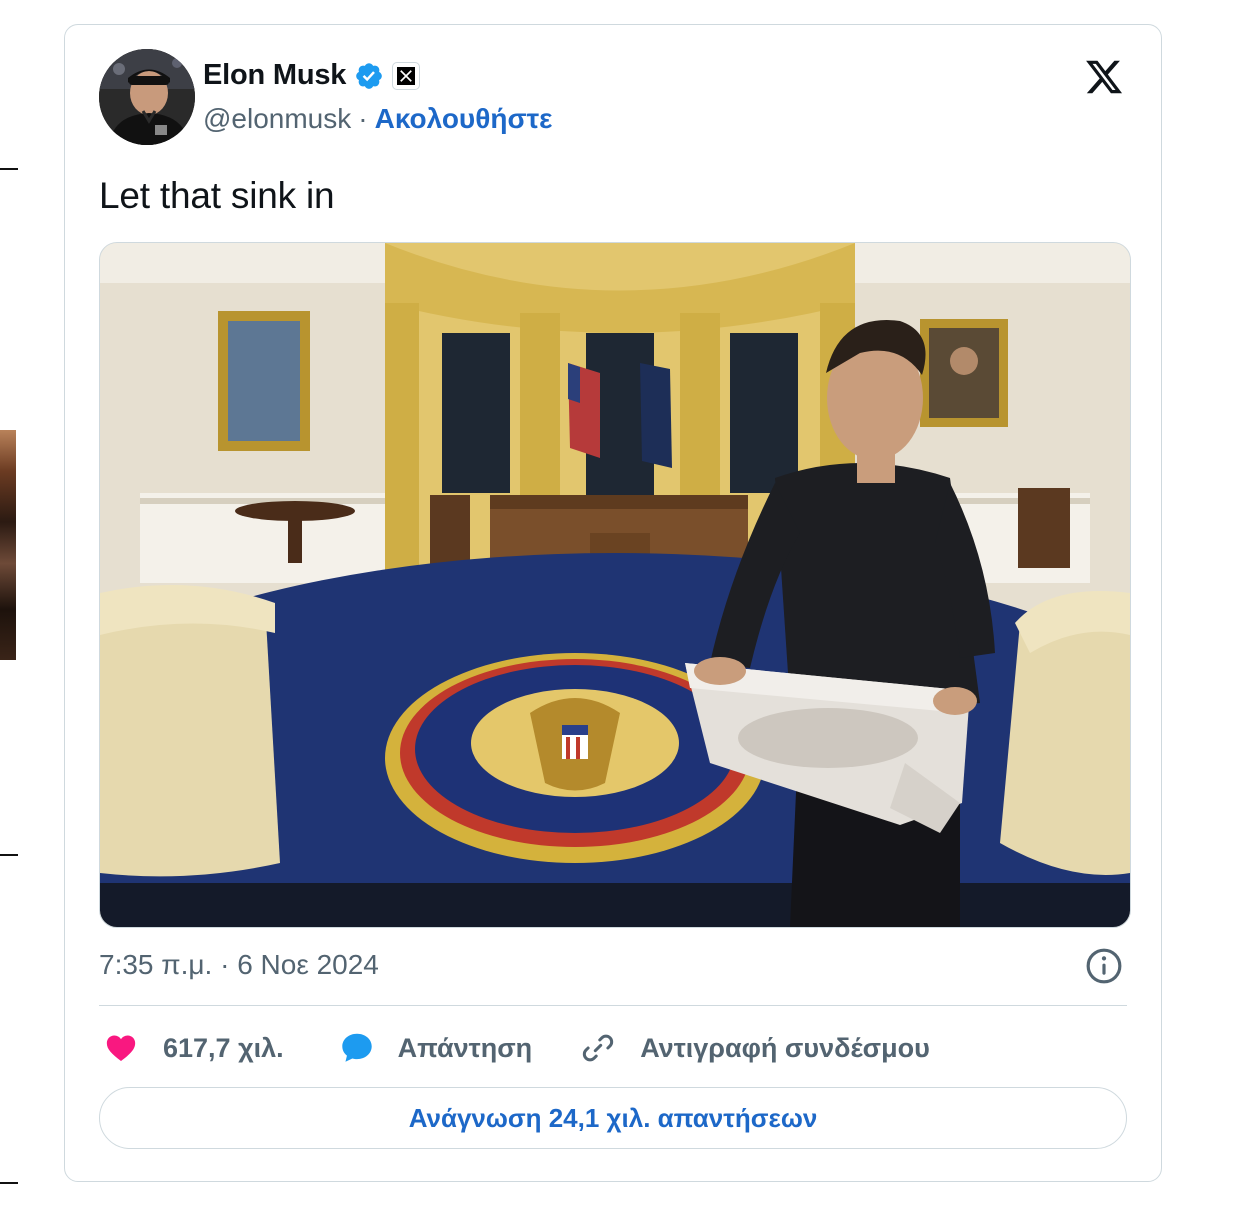 This screenshot has width=1238, height=1210. What do you see at coordinates (465, 1047) in the screenshot?
I see `reply-label: Απάντηση` at bounding box center [465, 1047].